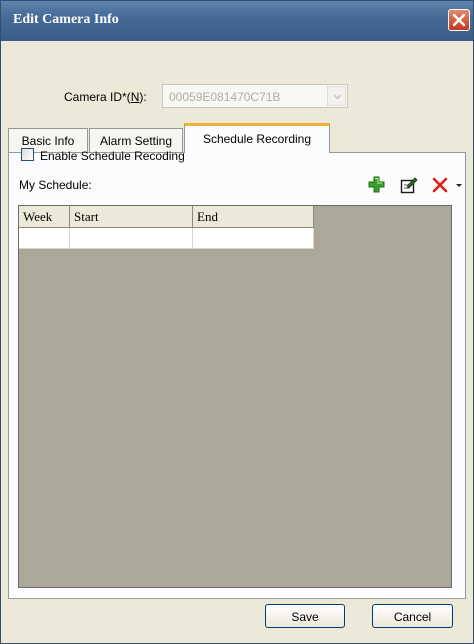  I want to click on camera-id-select: 00059E081470C71B, so click(255, 96).